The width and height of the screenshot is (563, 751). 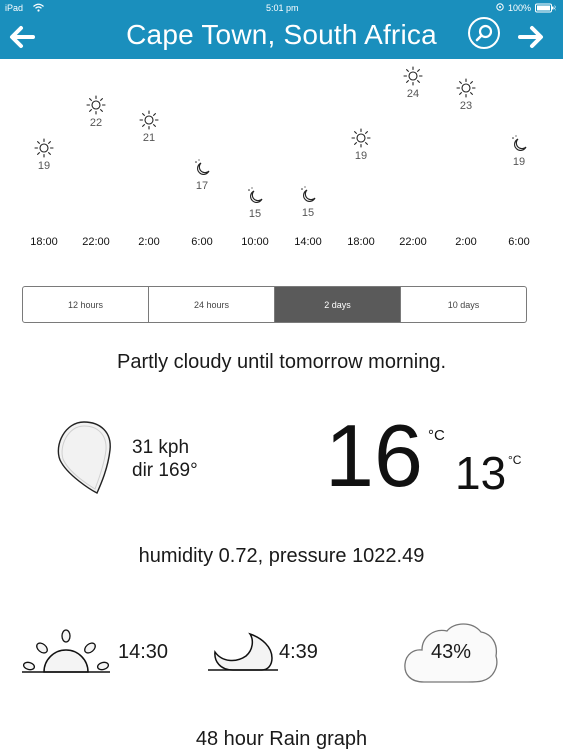 I want to click on wind-direction: dir 169°, so click(x=165, y=470).